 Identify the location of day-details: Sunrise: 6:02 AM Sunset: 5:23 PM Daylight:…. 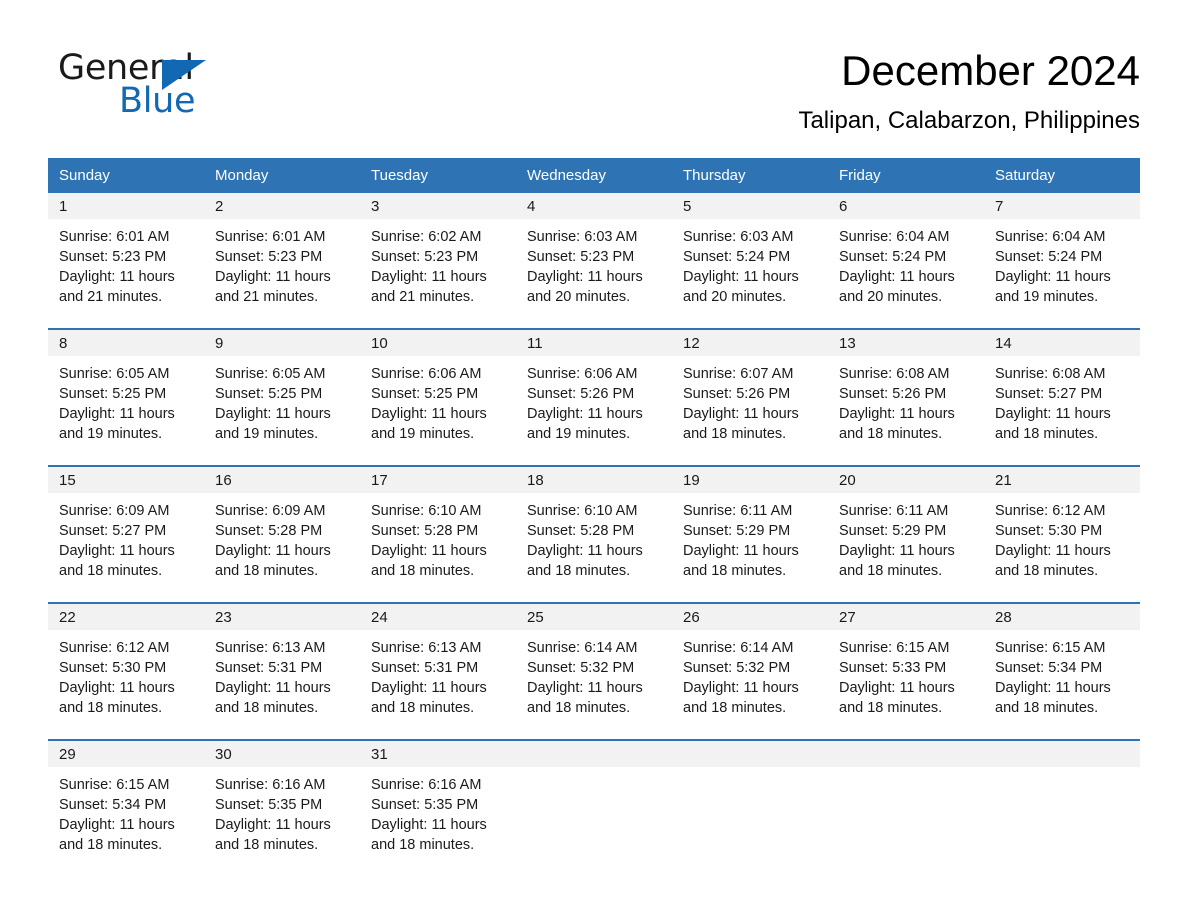
(438, 263).